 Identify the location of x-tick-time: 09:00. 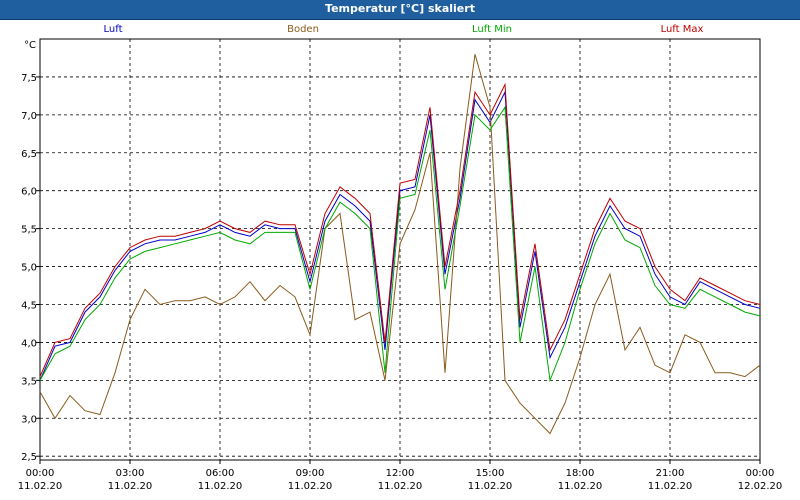
(310, 473).